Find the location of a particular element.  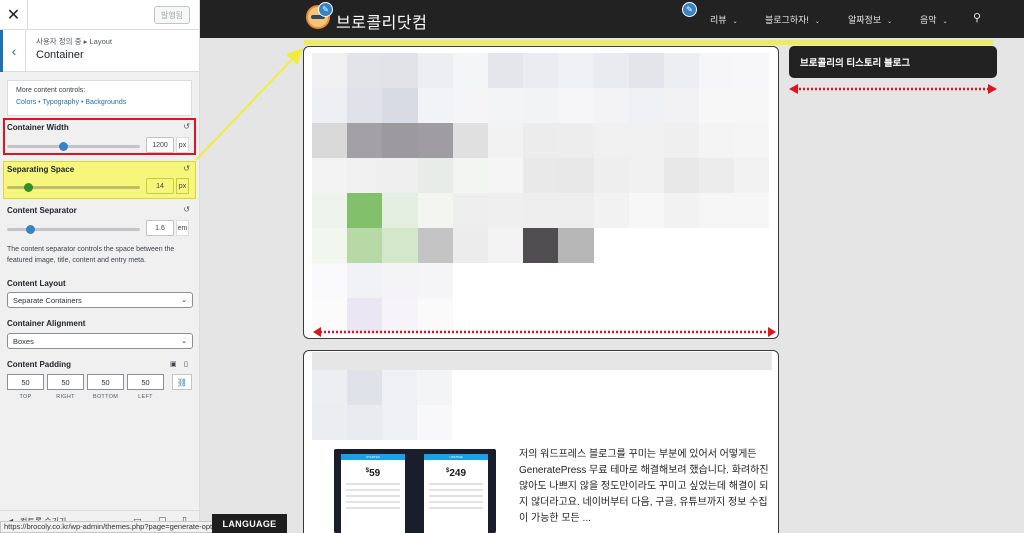

language-button: LANGUAGE is located at coordinates (249, 523).